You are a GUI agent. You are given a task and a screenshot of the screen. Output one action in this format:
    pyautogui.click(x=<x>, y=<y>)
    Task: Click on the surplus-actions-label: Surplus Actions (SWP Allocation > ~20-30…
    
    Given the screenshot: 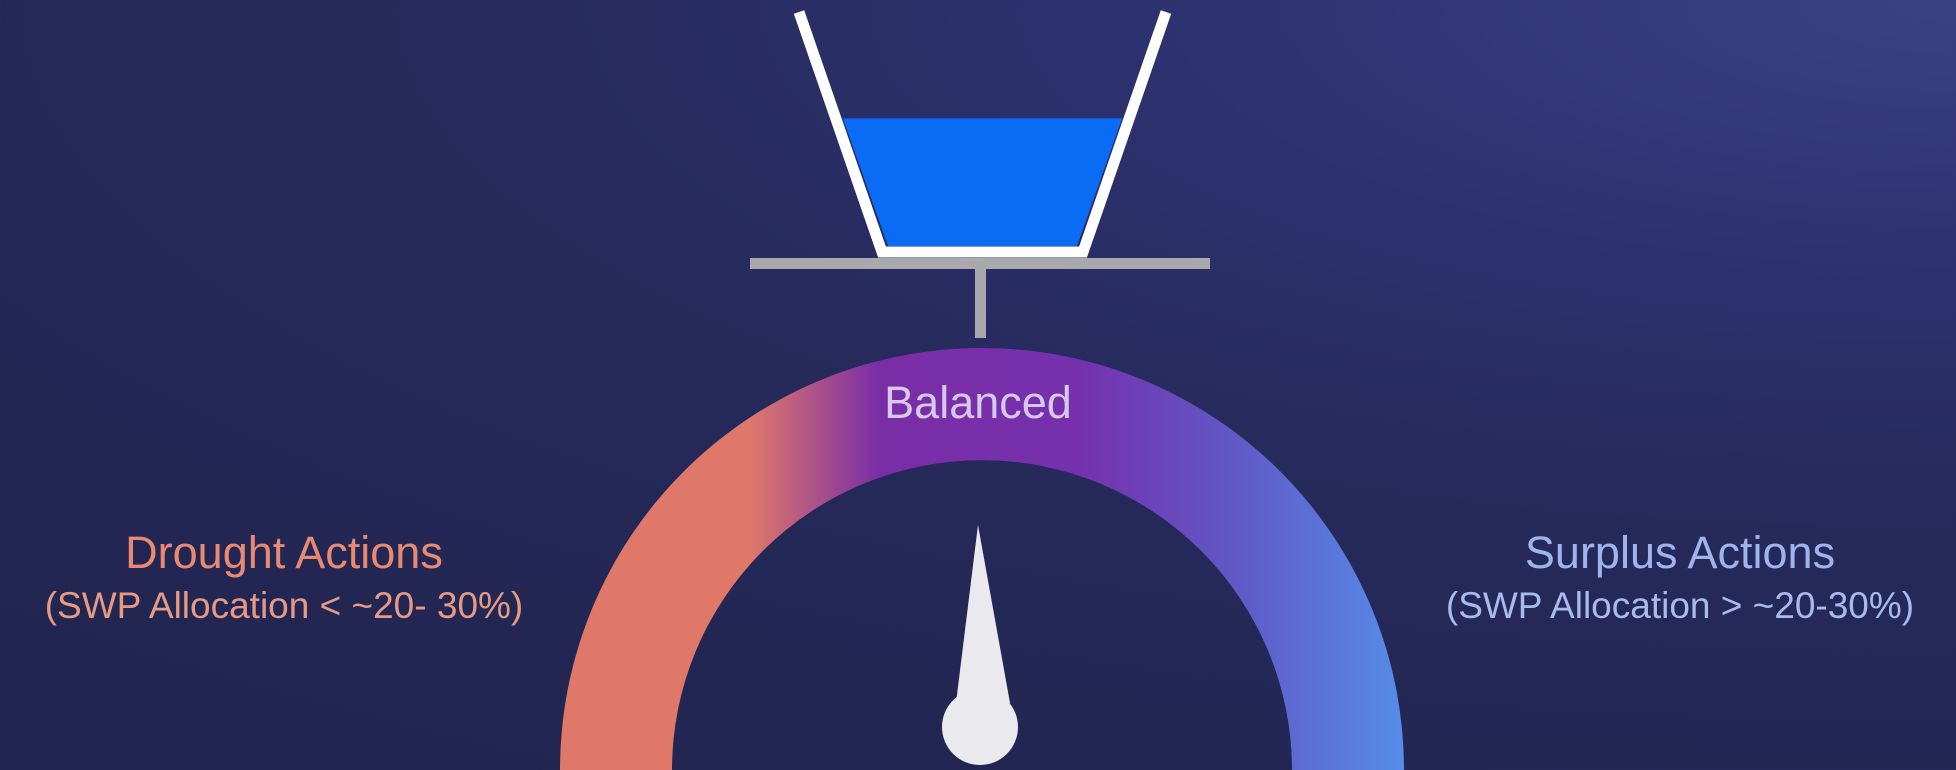 What is the action you would take?
    pyautogui.click(x=1678, y=577)
    